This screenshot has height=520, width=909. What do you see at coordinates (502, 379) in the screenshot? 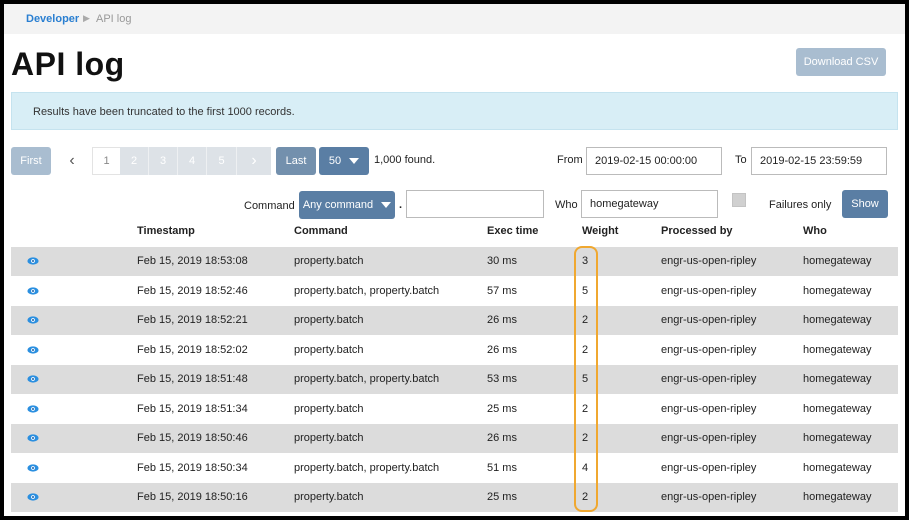
I see `cell-exec-time: 53 ms` at bounding box center [502, 379].